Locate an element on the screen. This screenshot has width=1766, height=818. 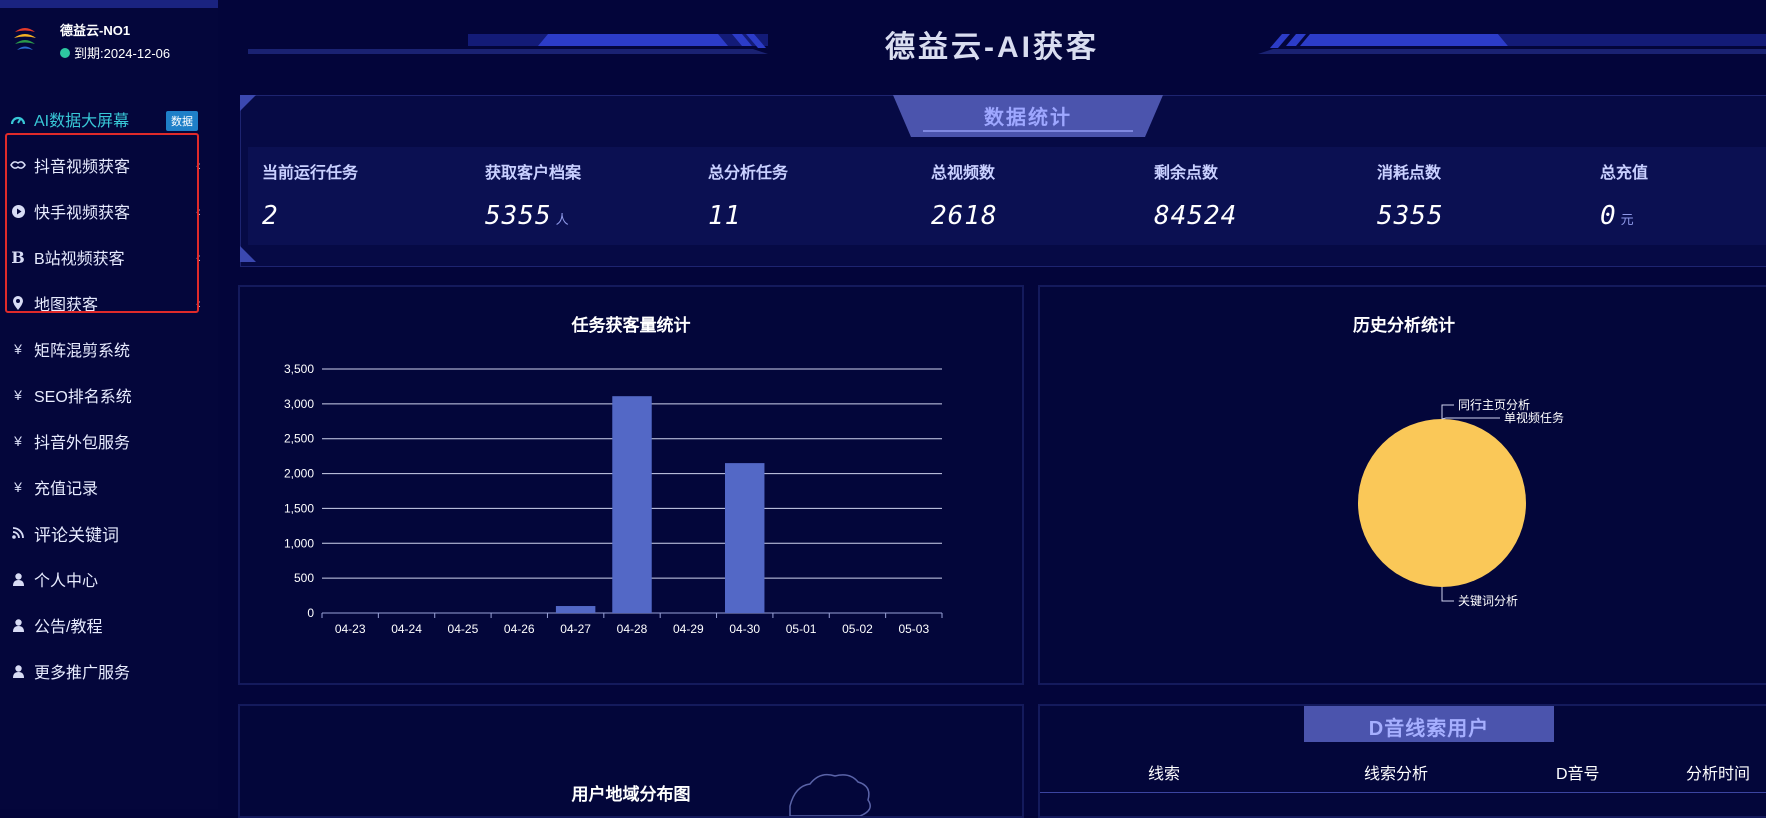
brand-name: 德益云-NO1 is located at coordinates (95, 30).